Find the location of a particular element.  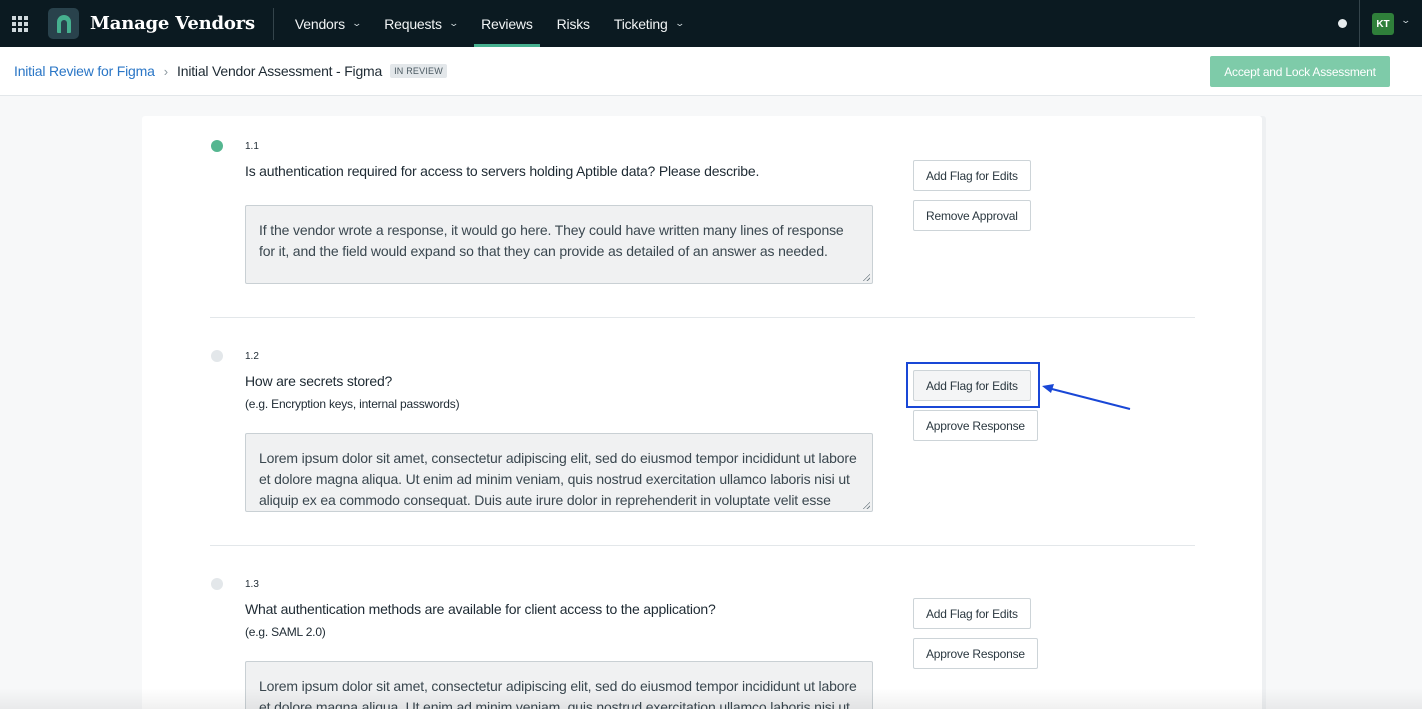

nav-label: Reviews is located at coordinates (507, 23).